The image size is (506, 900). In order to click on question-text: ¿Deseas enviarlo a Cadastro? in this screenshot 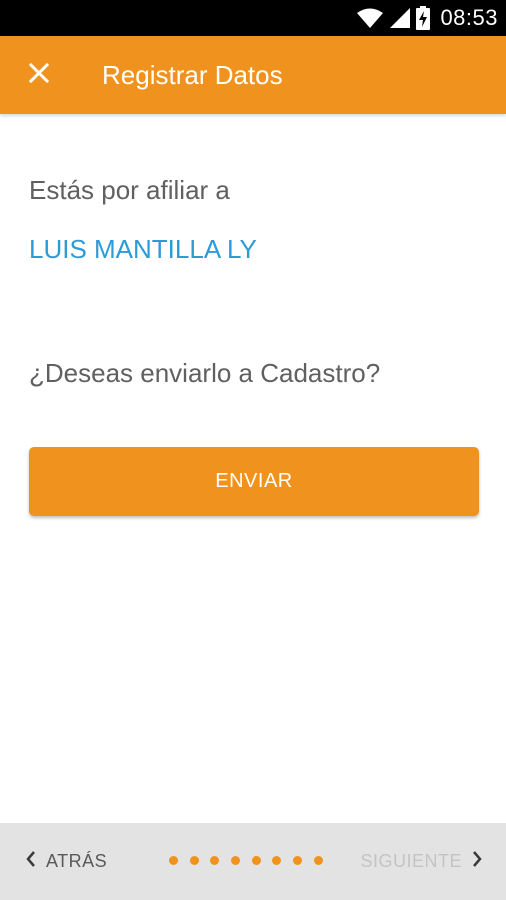, I will do `click(205, 373)`.